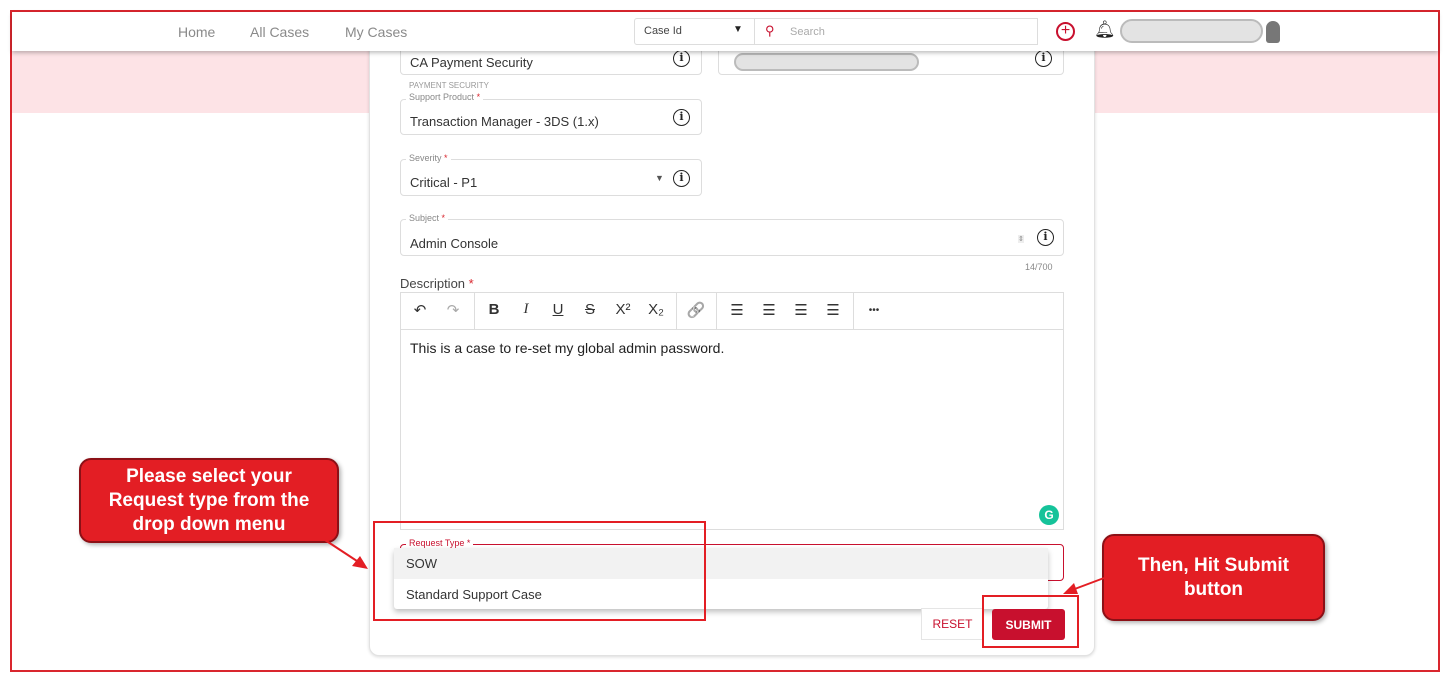  What do you see at coordinates (663, 31) in the screenshot?
I see `search-type-value: Case Id` at bounding box center [663, 31].